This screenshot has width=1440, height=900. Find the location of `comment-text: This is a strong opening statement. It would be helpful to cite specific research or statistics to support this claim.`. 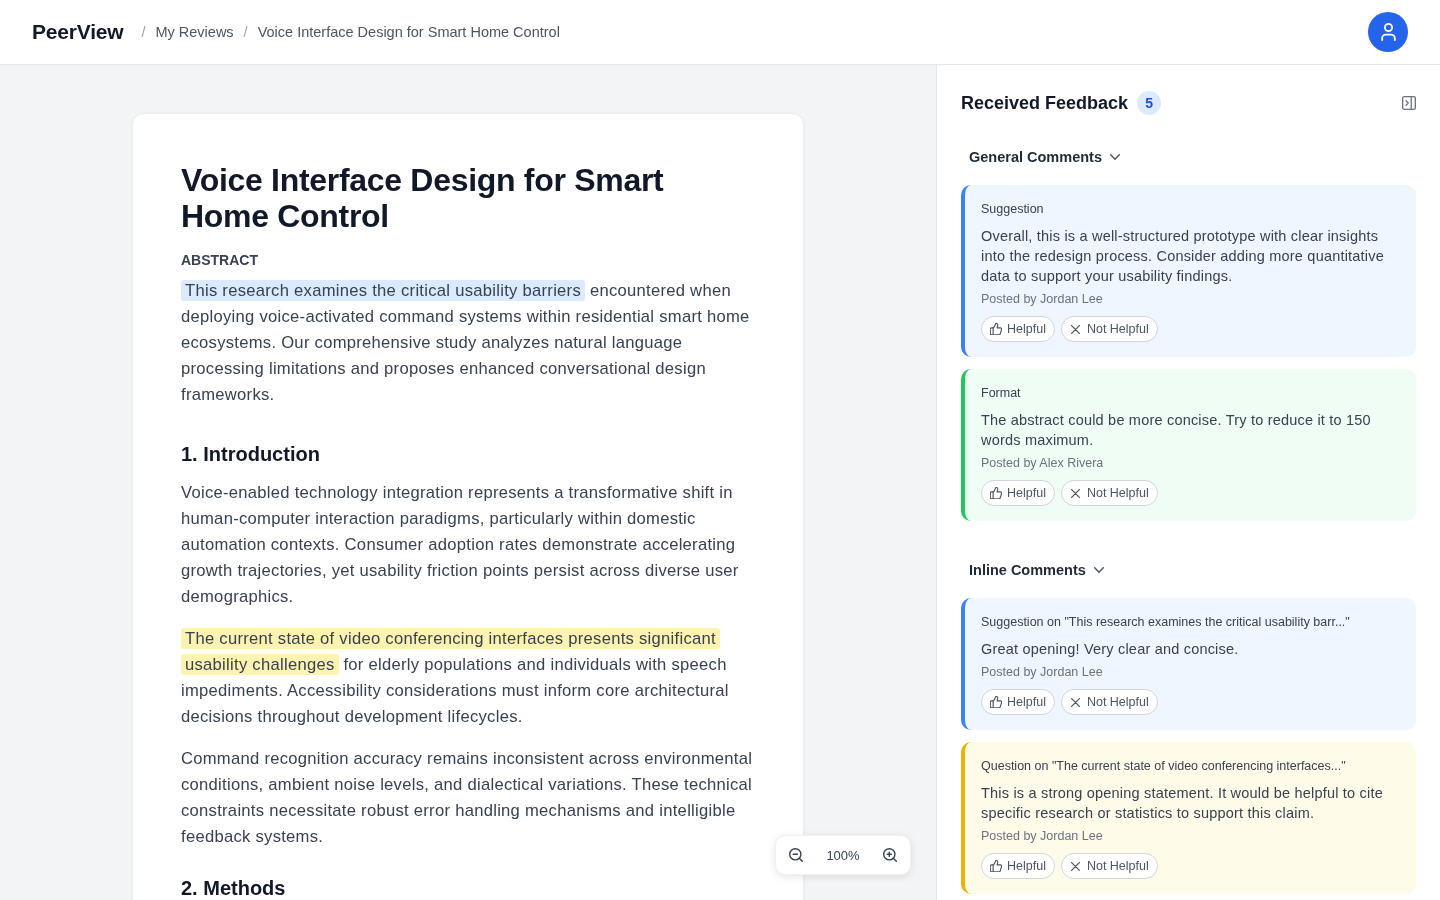

comment-text: This is a strong opening statement. It would be helpful to cite specific research or statistics to support this claim. is located at coordinates (1182, 803).